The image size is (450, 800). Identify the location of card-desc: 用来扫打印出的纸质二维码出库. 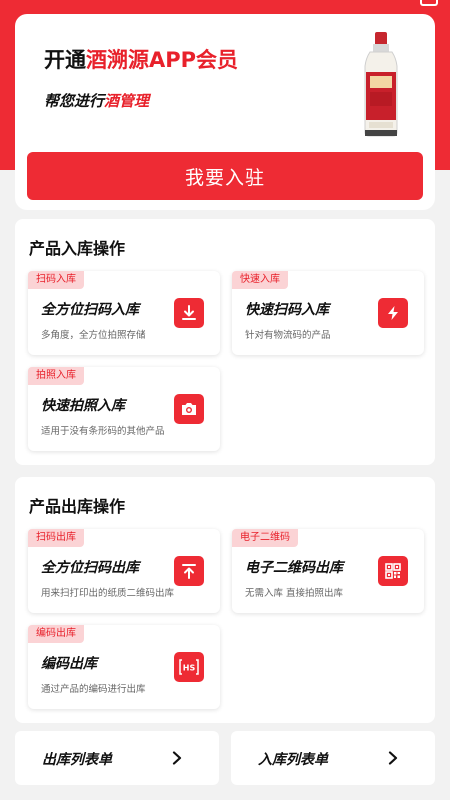
(108, 593).